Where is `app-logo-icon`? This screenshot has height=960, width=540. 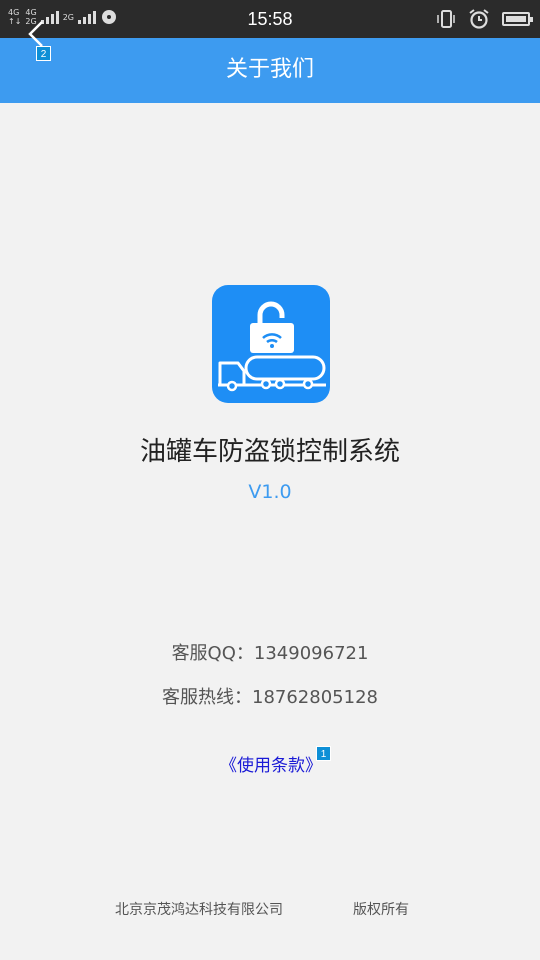 app-logo-icon is located at coordinates (271, 344).